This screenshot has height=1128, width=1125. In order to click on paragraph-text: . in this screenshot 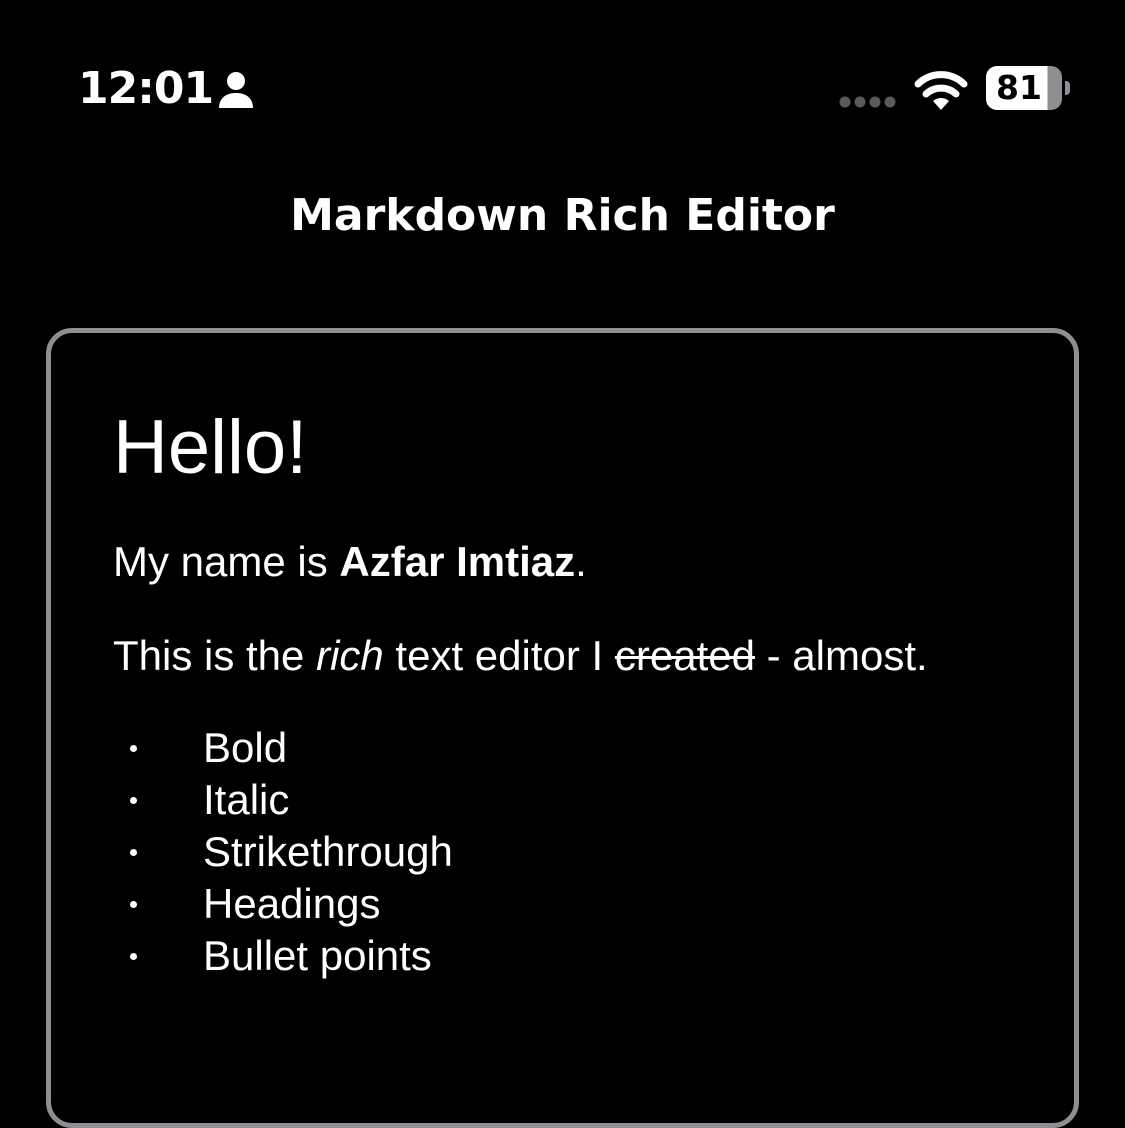, I will do `click(581, 561)`.